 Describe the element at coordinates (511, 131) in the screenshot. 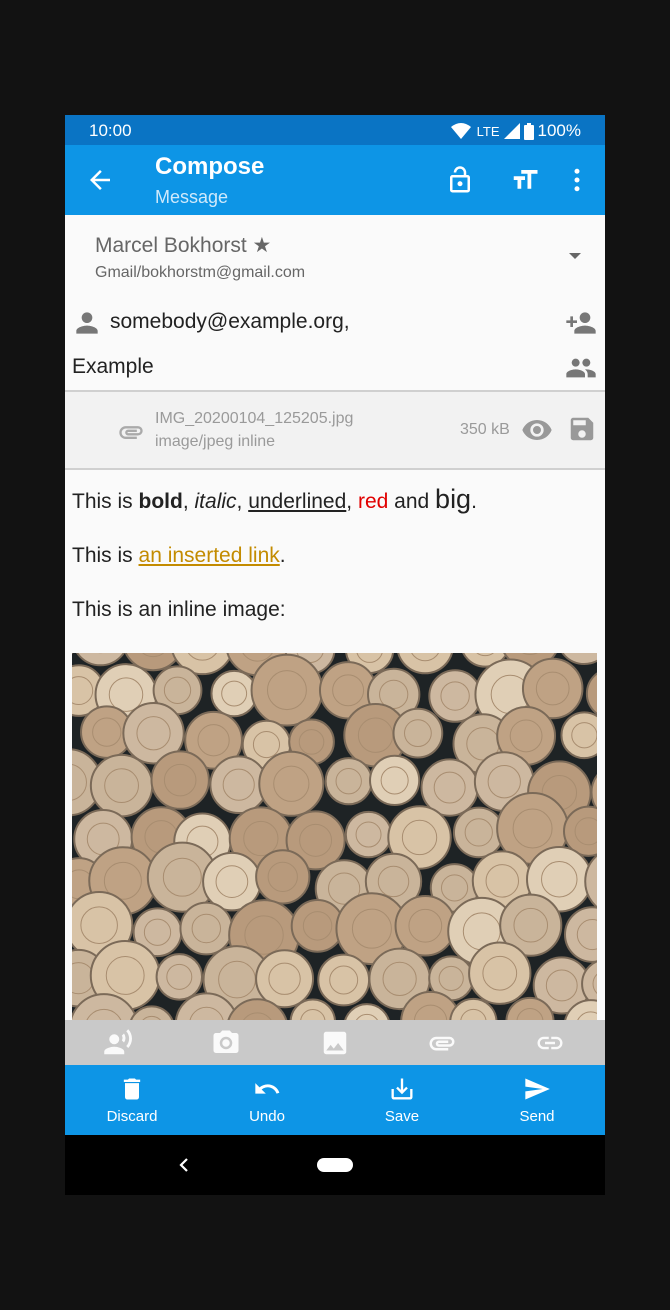

I see `signal-icon` at that location.